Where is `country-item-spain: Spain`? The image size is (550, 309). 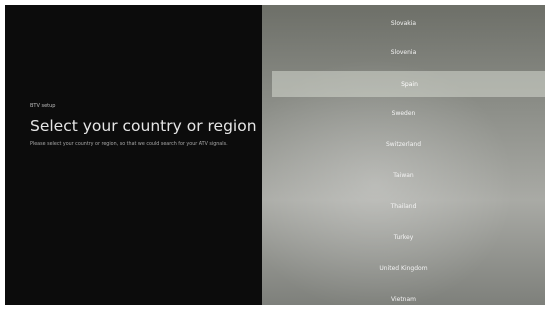
country-item-spain: Spain is located at coordinates (408, 84).